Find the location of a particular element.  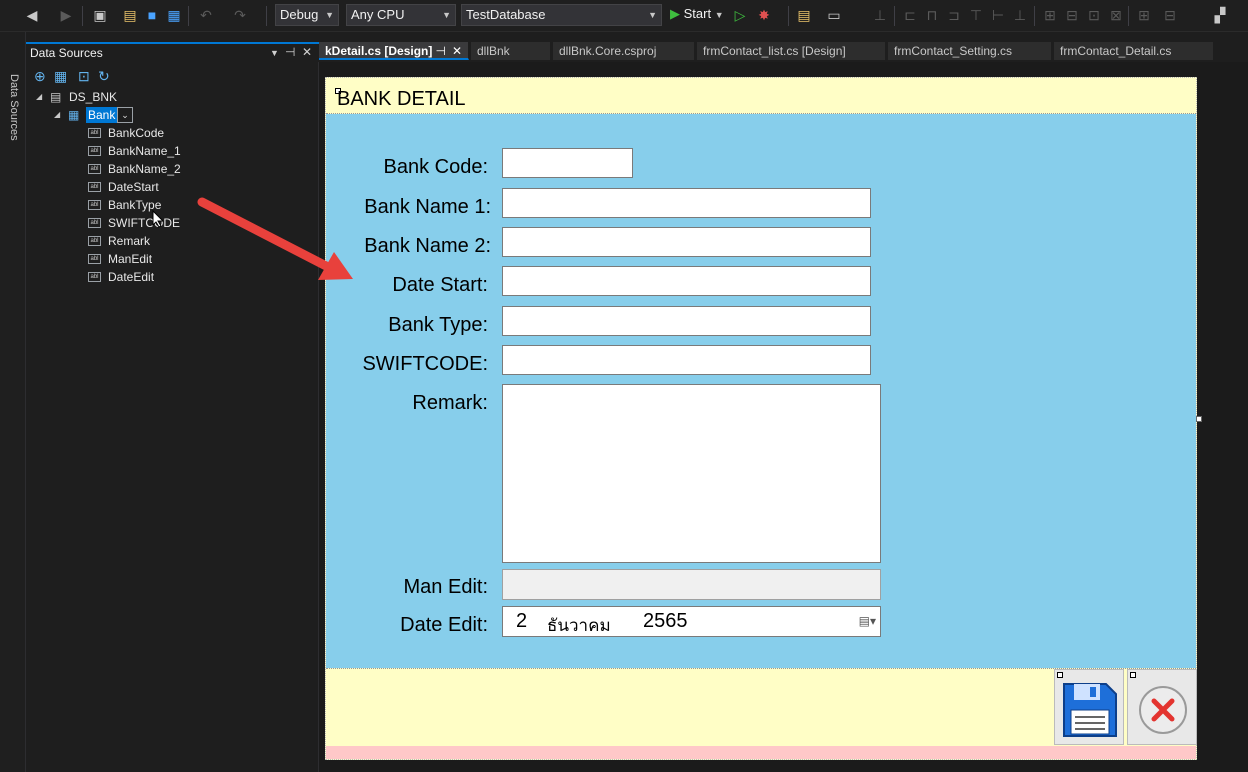

document-tab: frmContact_Detail.cs is located at coordinates (1134, 51).